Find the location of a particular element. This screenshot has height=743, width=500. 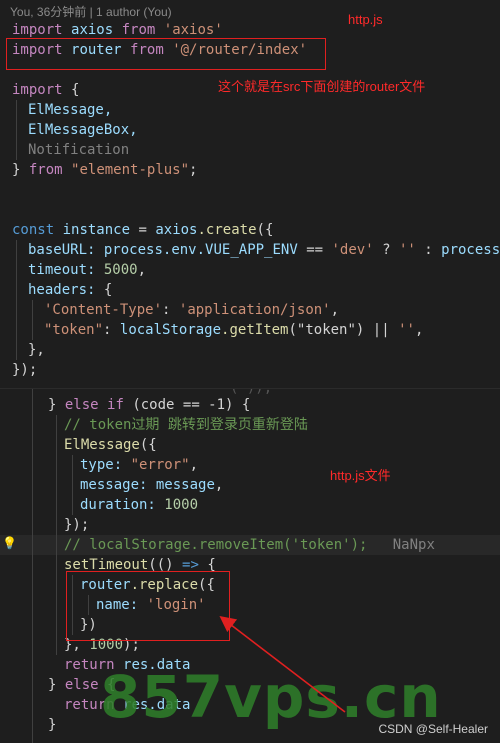

code-token: (code == -1) { is located at coordinates (191, 405).